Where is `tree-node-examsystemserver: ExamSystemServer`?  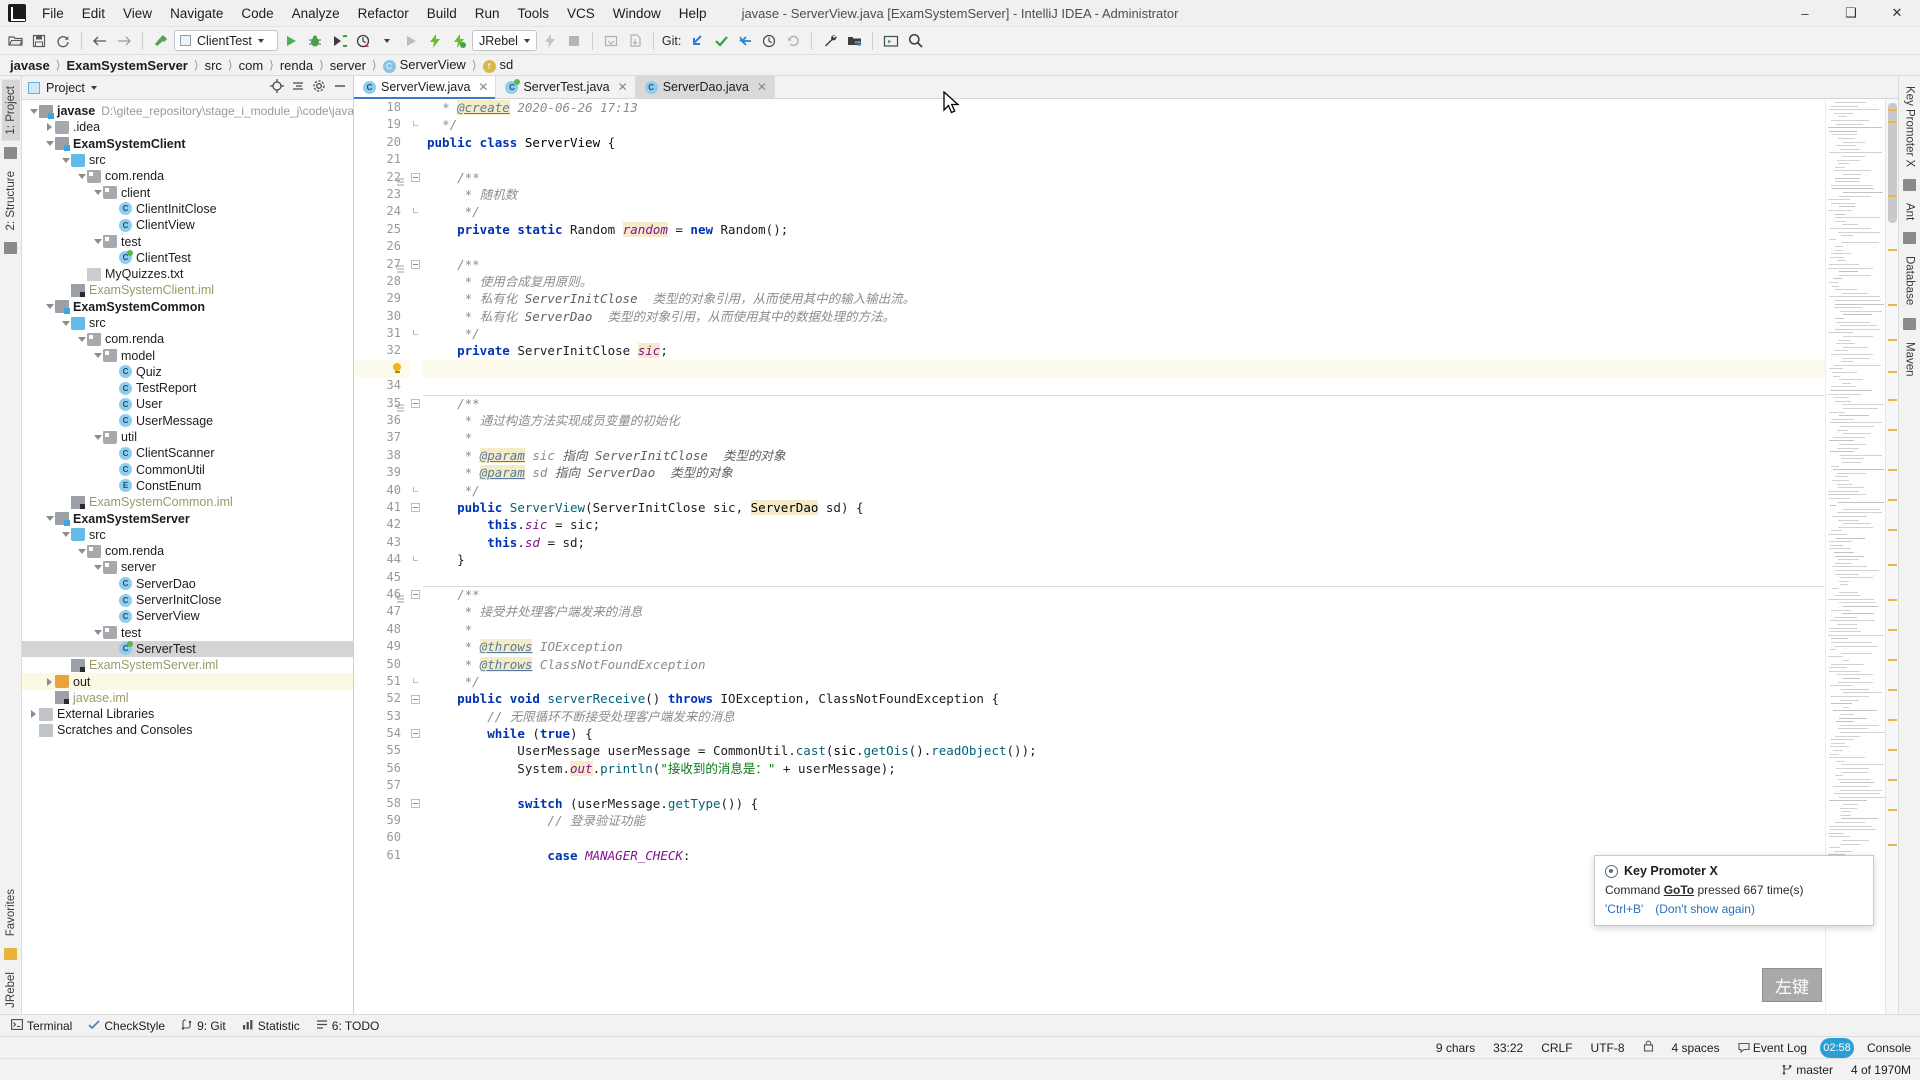
tree-node-examsystemserver: ExamSystemServer is located at coordinates (187, 518).